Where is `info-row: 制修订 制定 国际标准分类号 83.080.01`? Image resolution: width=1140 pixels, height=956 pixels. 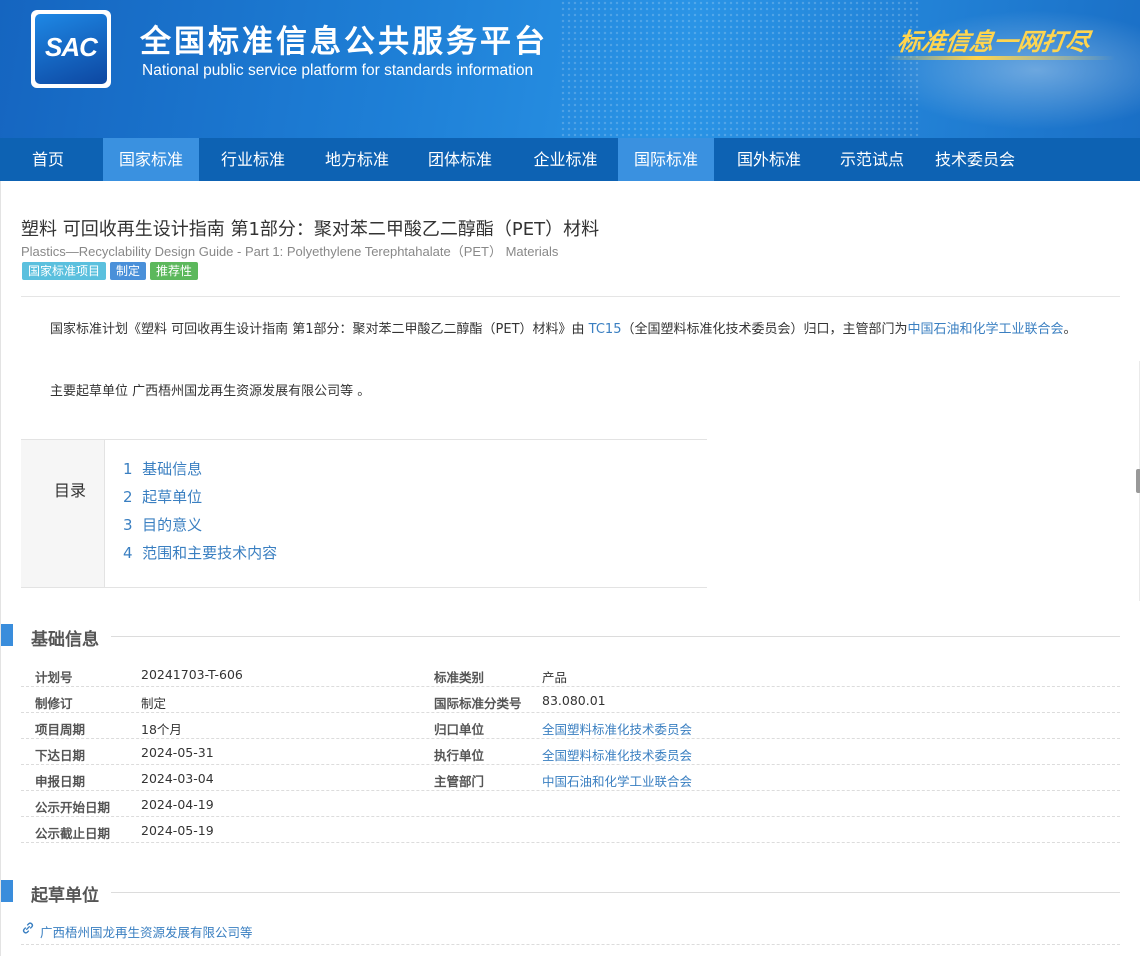
info-row: 制修订 制定 国际标准分类号 83.080.01 is located at coordinates (570, 700).